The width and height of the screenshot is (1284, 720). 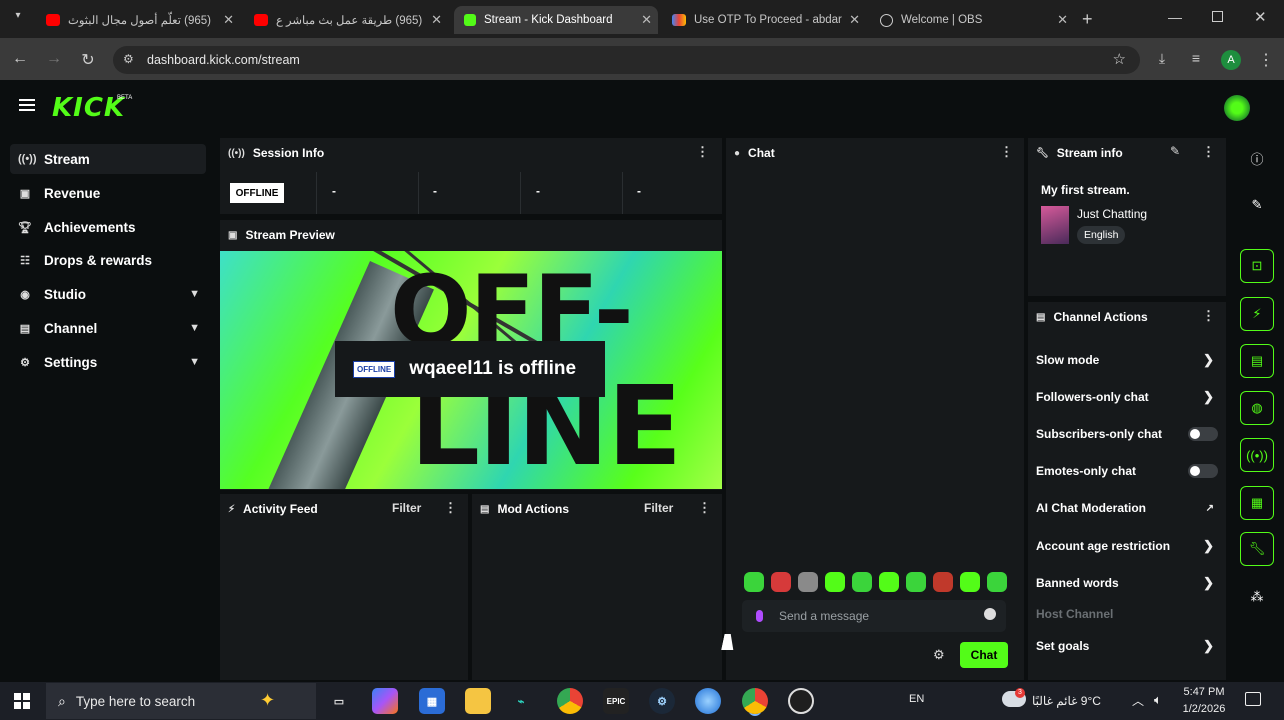 What do you see at coordinates (874, 616) in the screenshot?
I see `chat-input: Send a message` at bounding box center [874, 616].